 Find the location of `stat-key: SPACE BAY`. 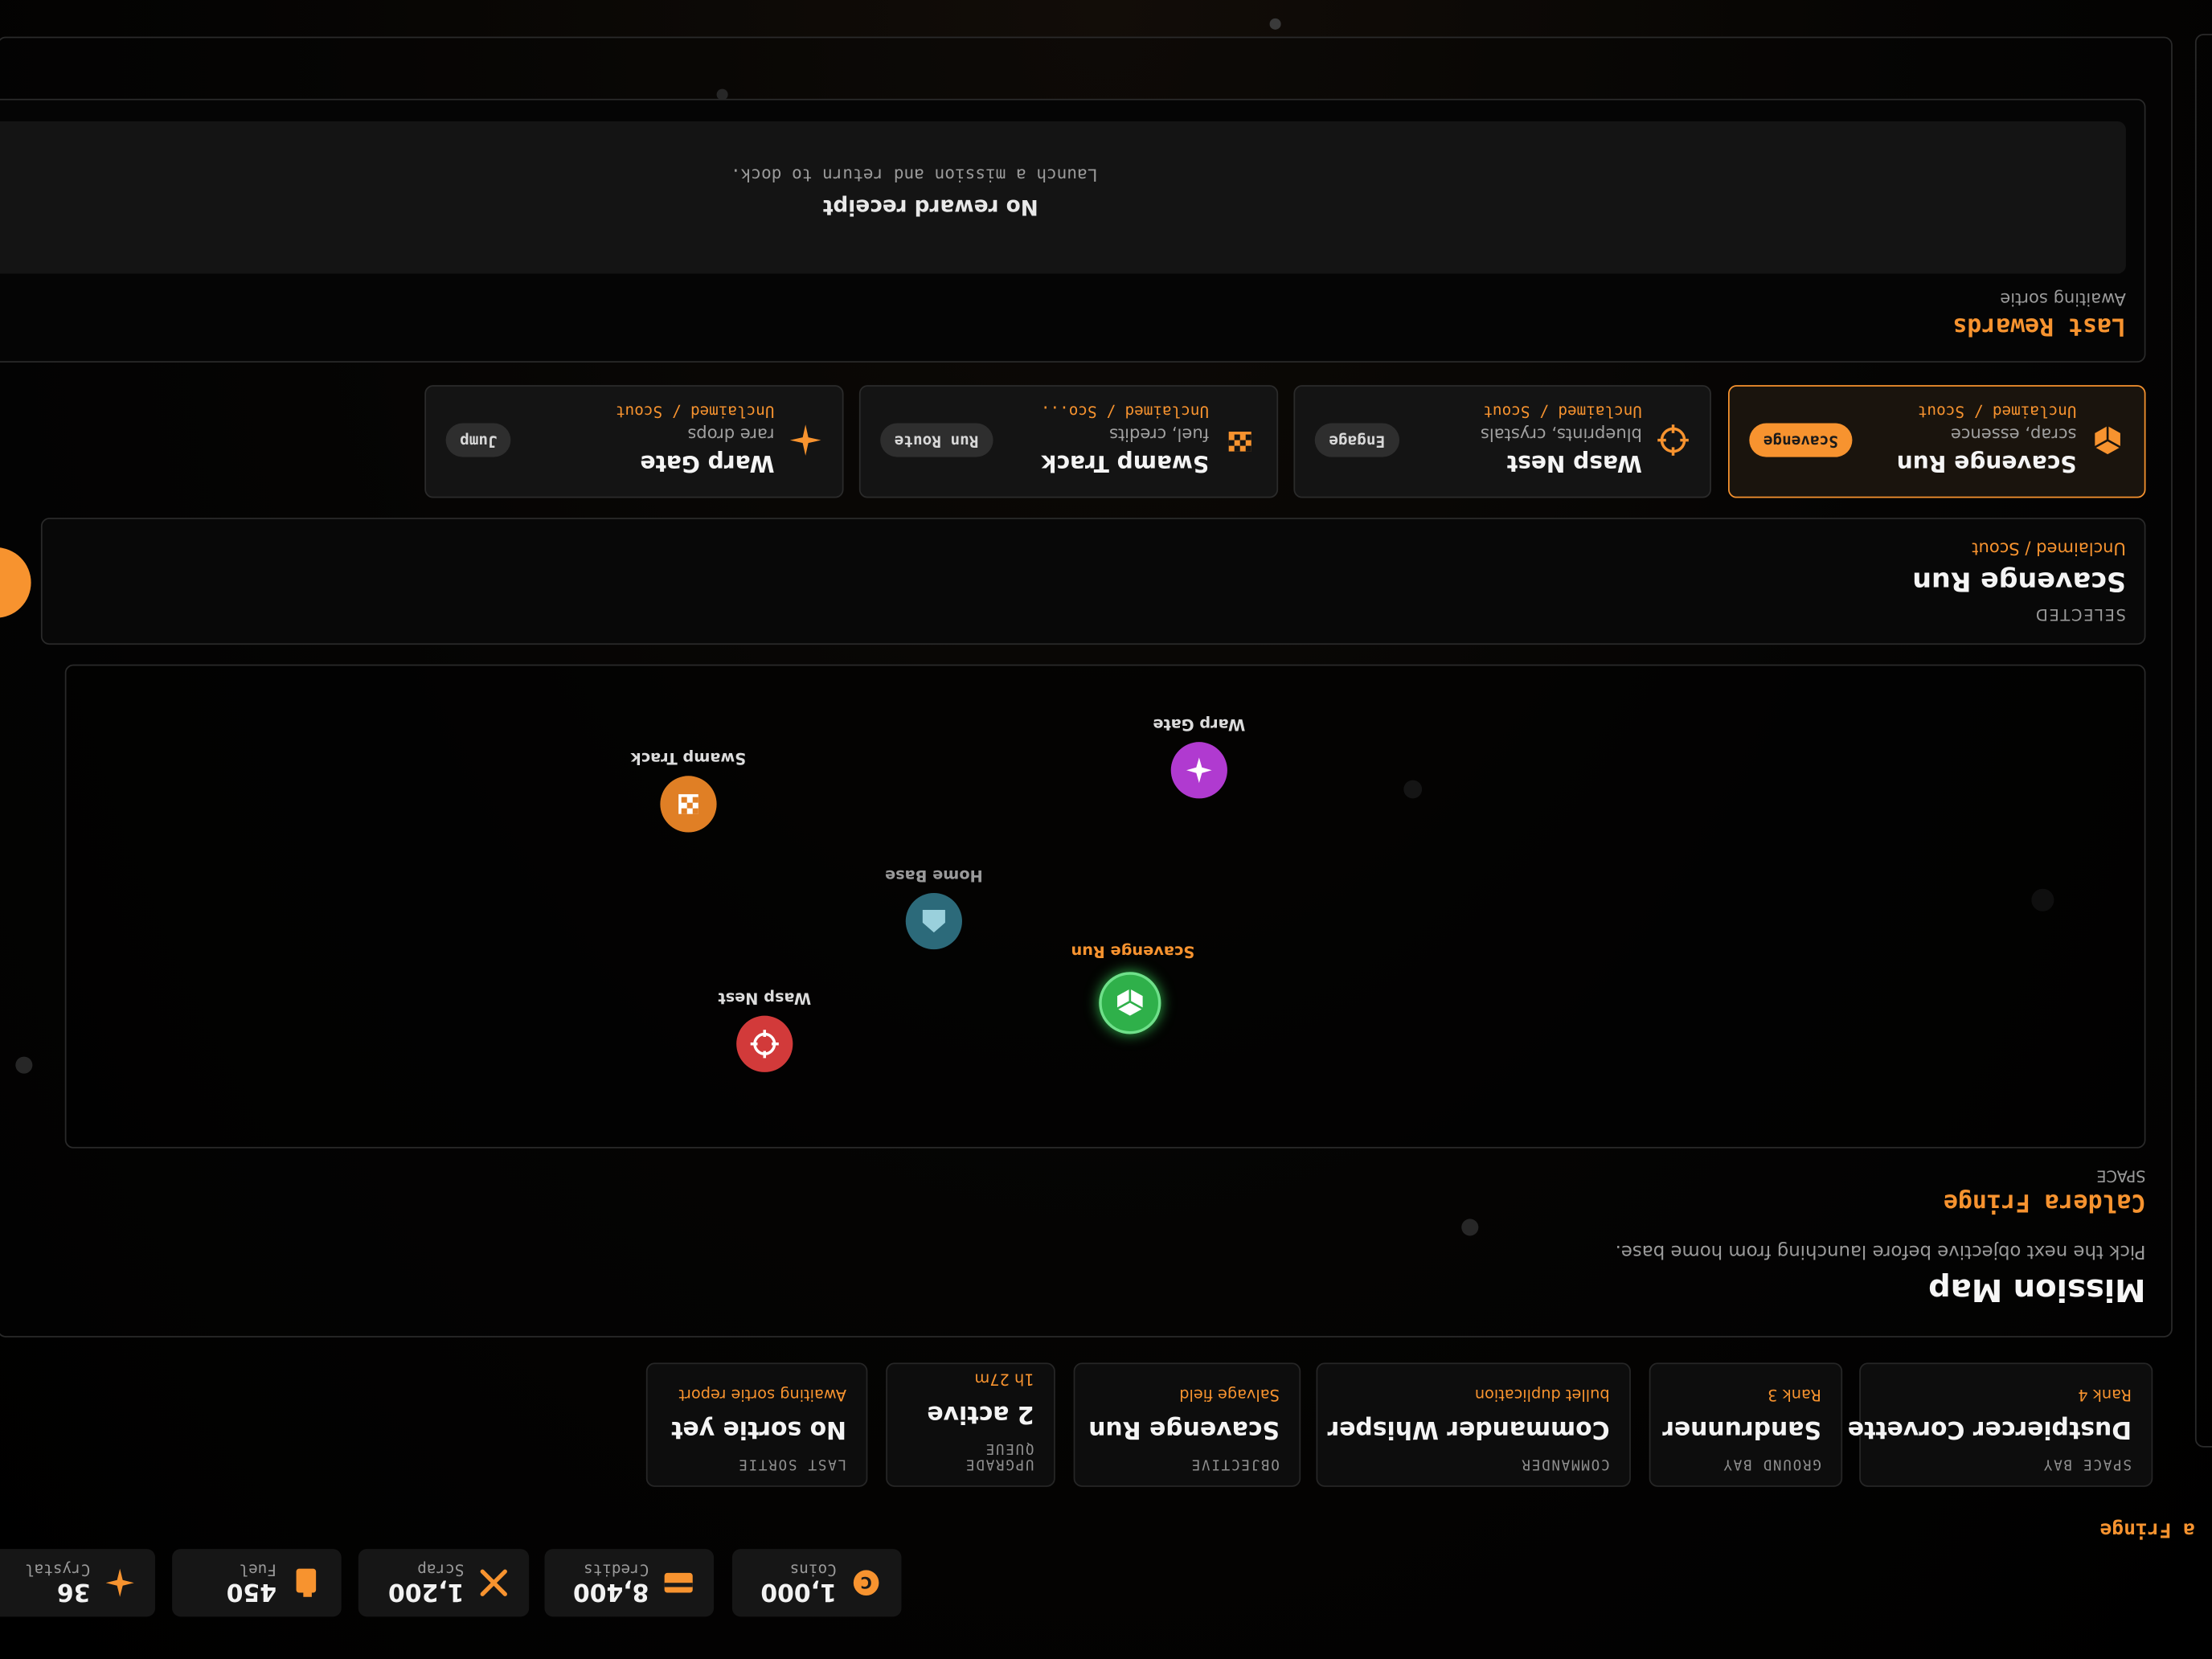

stat-key: SPACE BAY is located at coordinates (2087, 1464).